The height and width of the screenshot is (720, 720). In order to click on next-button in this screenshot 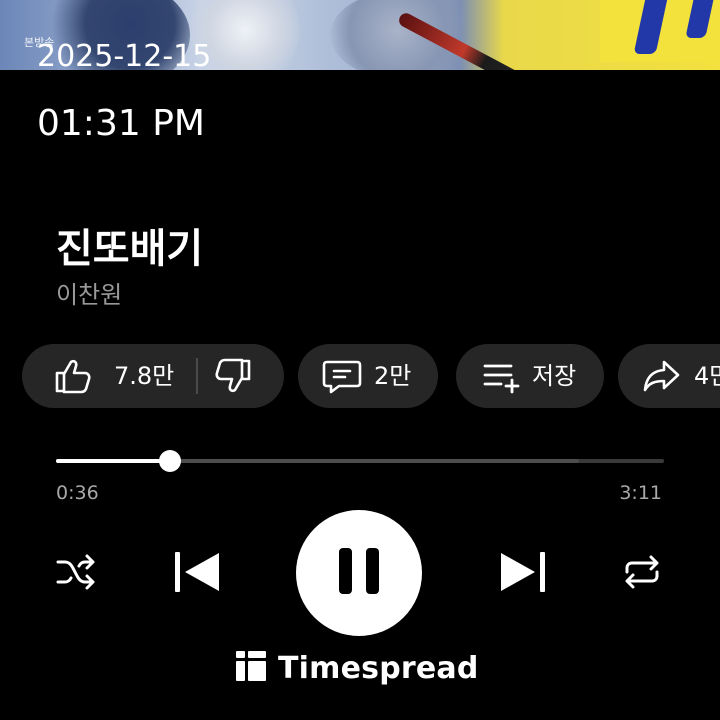, I will do `click(522, 574)`.